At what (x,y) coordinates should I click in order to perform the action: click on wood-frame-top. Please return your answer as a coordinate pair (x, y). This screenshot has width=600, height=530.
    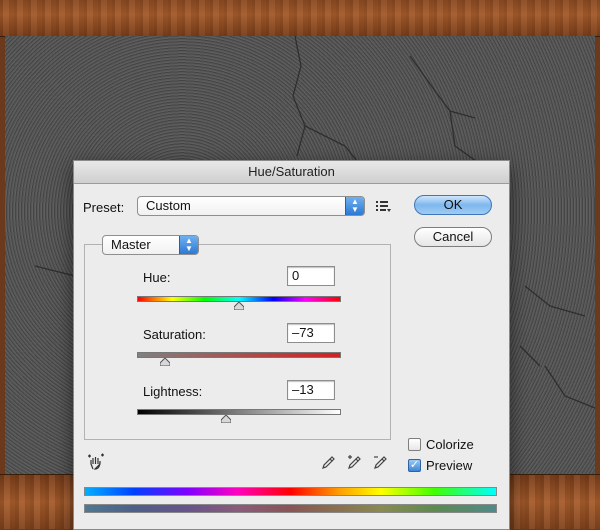
    Looking at the image, I should click on (300, 18).